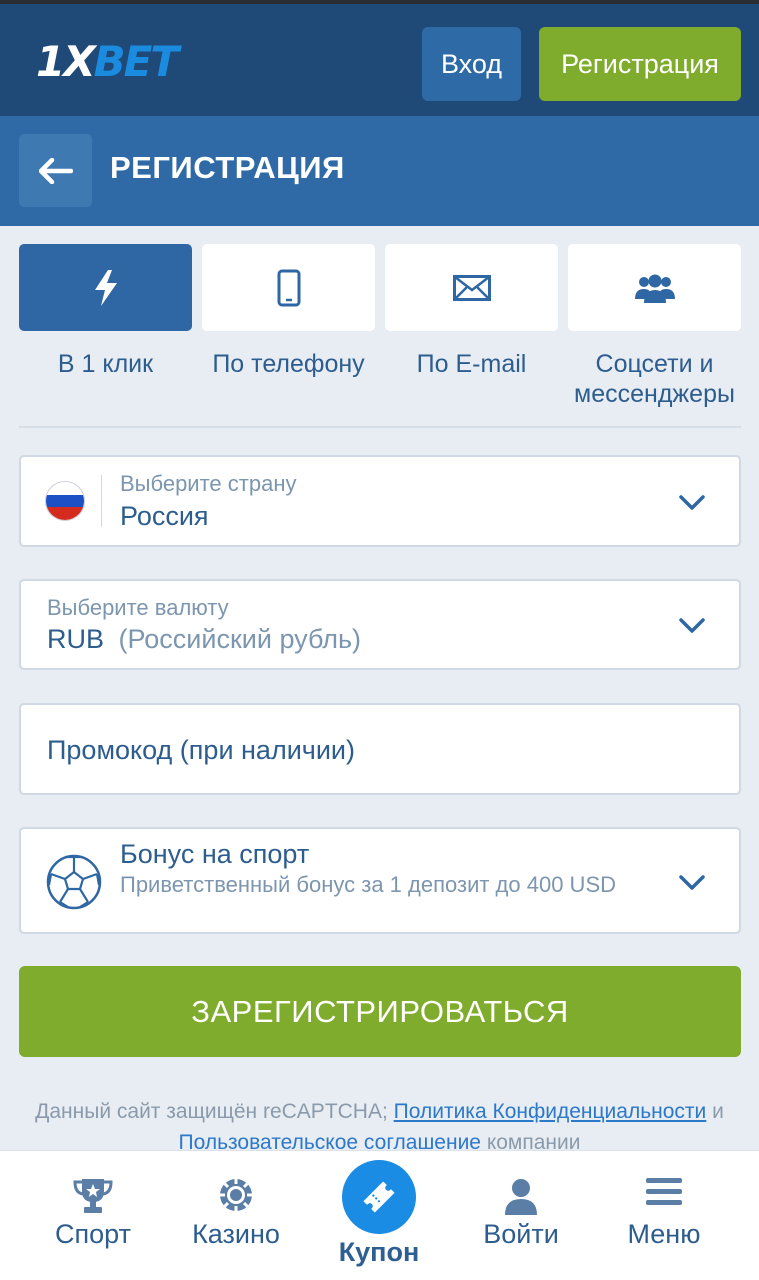 The height and width of the screenshot is (1280, 759). What do you see at coordinates (379, 1252) in the screenshot?
I see `nav-label: Купон` at bounding box center [379, 1252].